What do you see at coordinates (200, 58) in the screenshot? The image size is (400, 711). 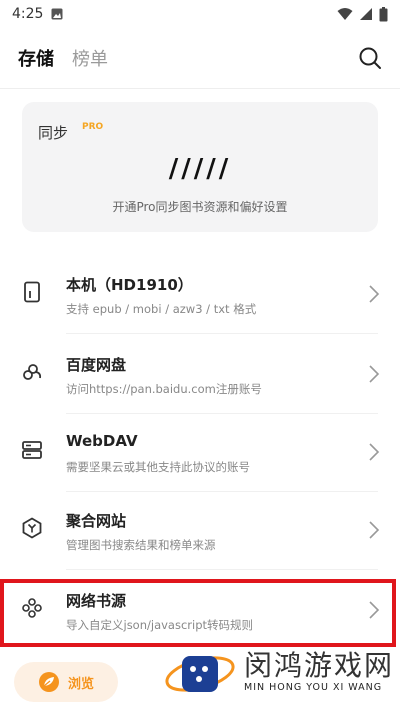 I see `top-tab-bar: 存储 榜单` at bounding box center [200, 58].